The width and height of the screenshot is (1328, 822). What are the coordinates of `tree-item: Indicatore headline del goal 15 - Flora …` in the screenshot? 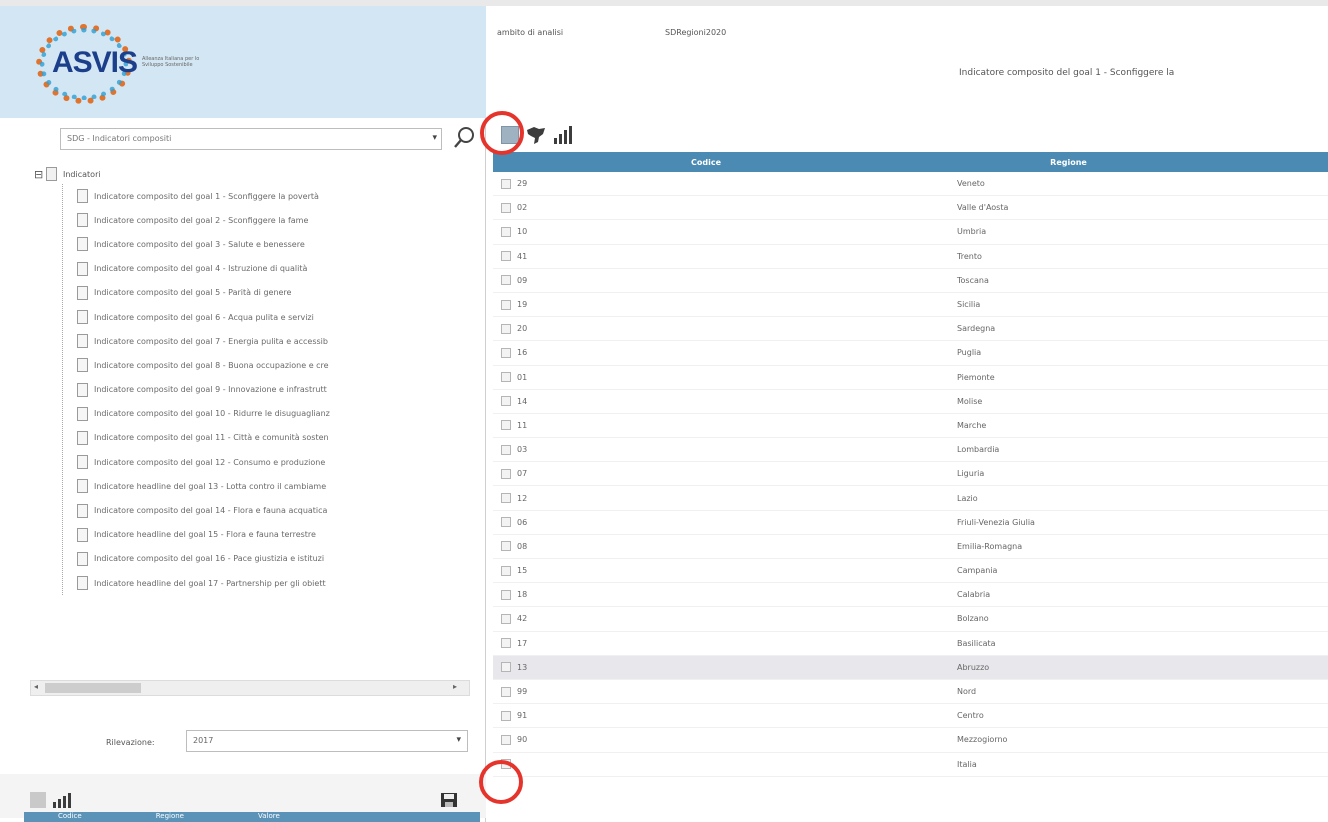 It's located at (268, 535).